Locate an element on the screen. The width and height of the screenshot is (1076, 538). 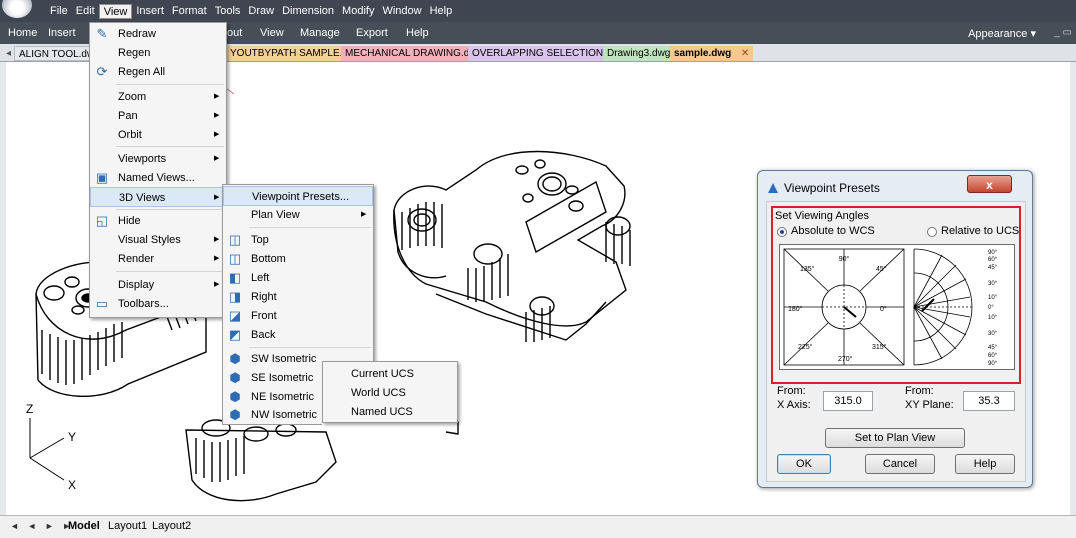
arc-label-30-bottom: 30° is located at coordinates (993, 334).